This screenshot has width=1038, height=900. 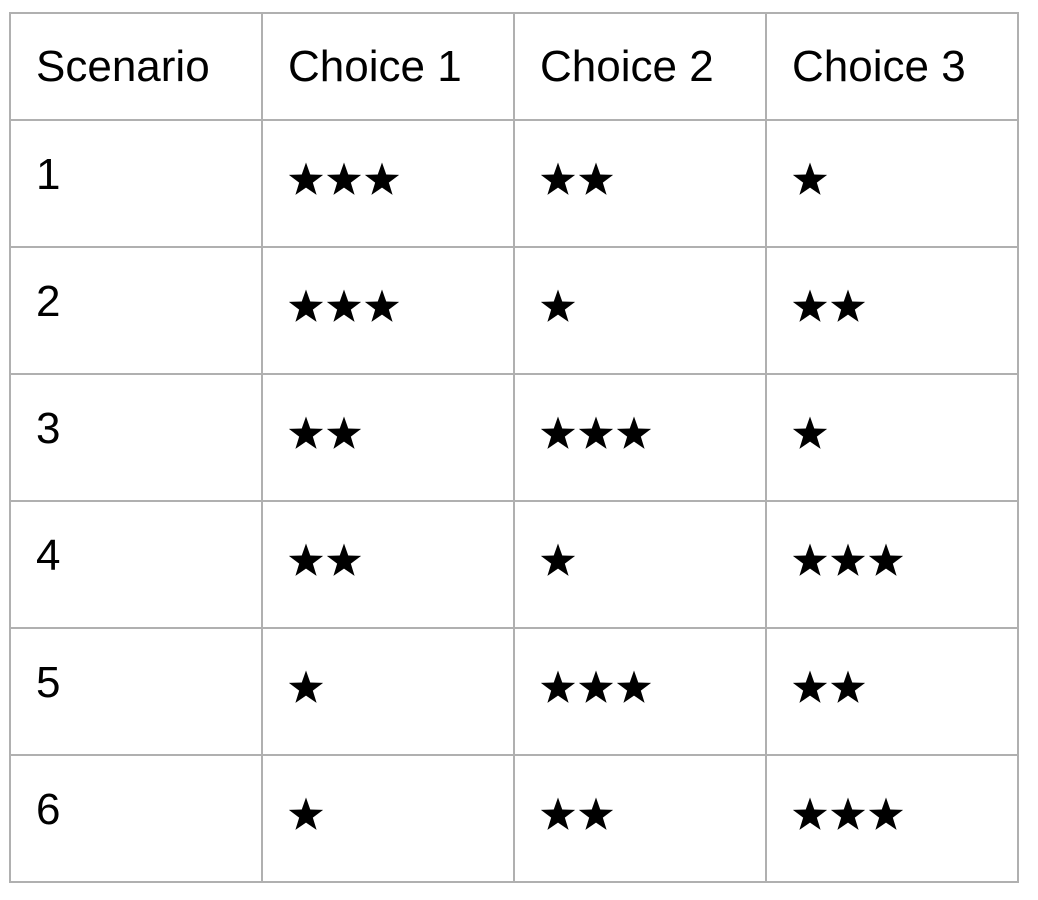 I want to click on table-row: 4, so click(x=514, y=564).